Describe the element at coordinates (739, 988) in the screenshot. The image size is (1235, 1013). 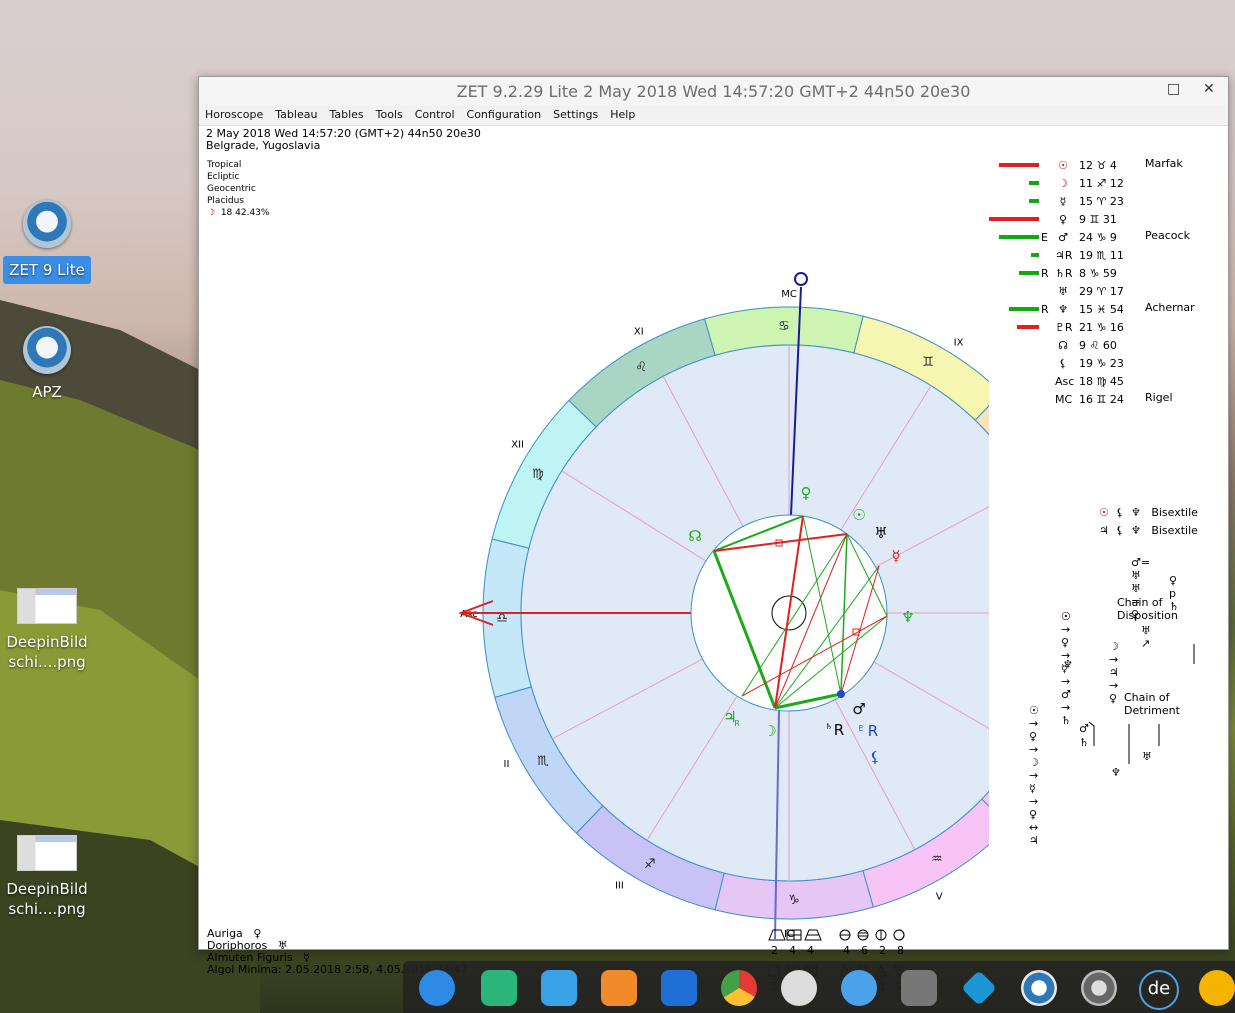
I see `chrome-icon` at that location.